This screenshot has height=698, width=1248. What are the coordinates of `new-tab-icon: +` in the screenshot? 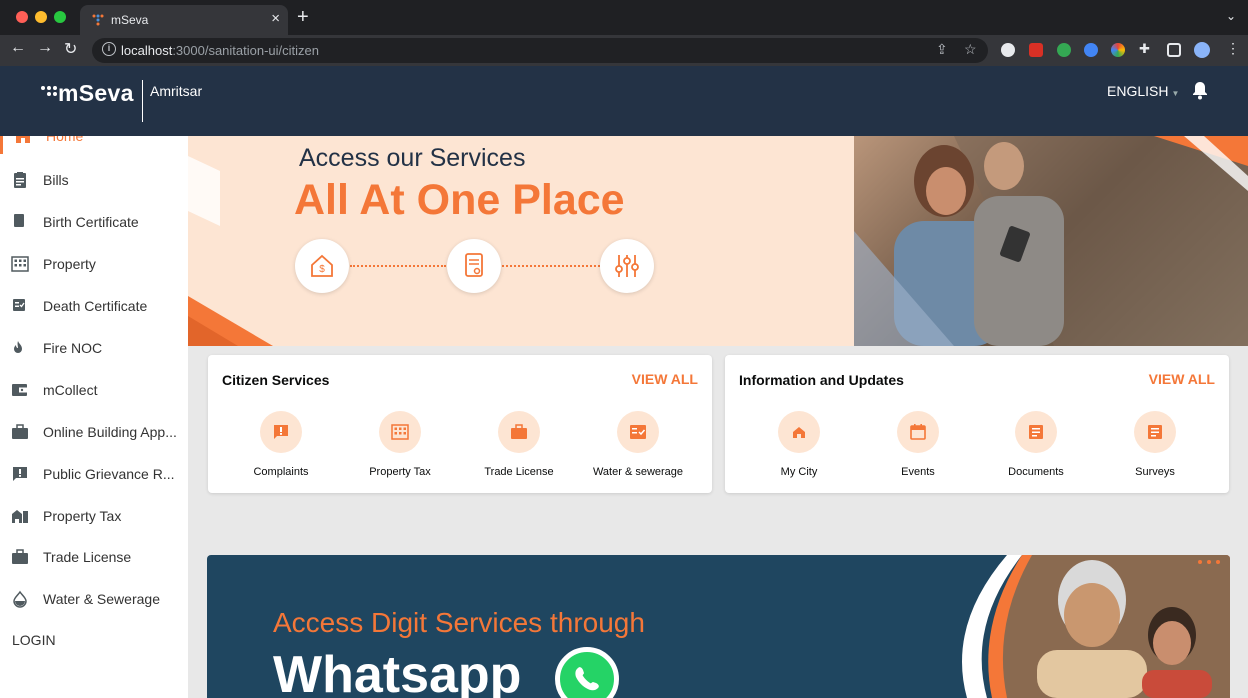 It's located at (303, 17).